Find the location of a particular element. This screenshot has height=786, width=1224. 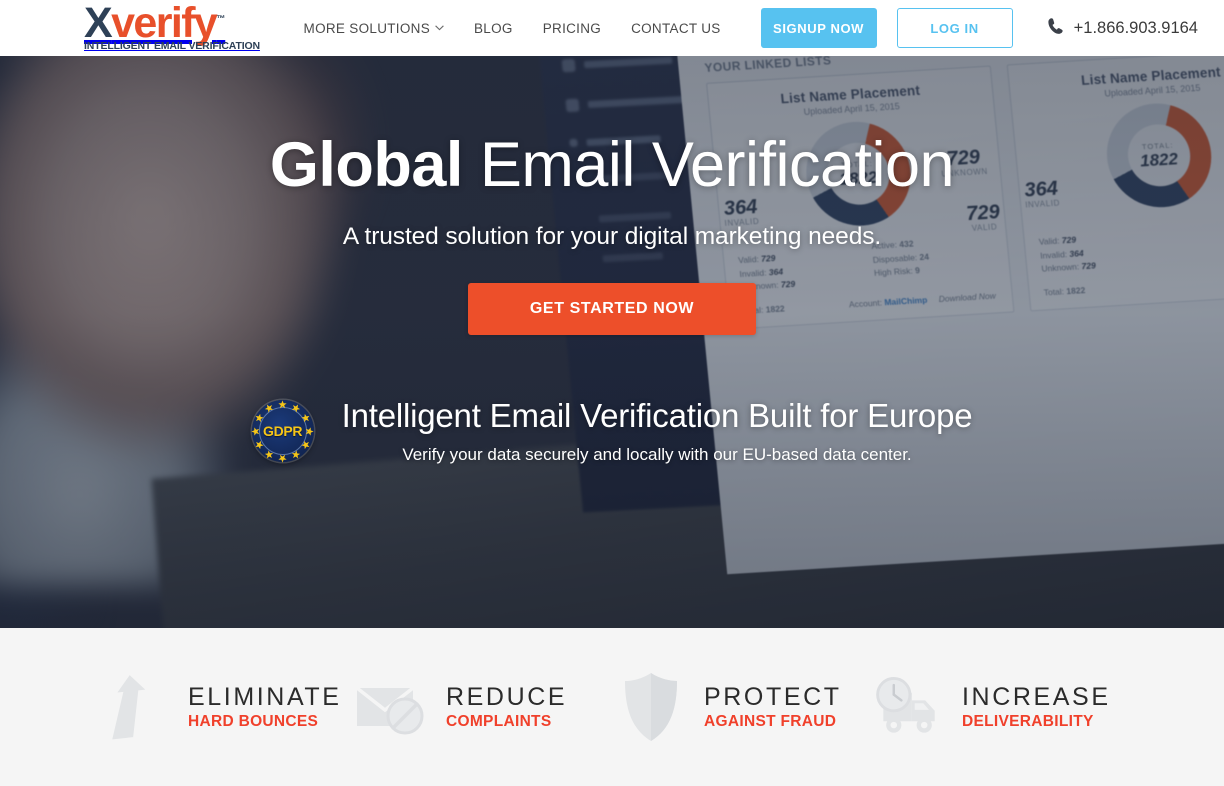

feature-subtitle: COMPLAINTS is located at coordinates (499, 721).